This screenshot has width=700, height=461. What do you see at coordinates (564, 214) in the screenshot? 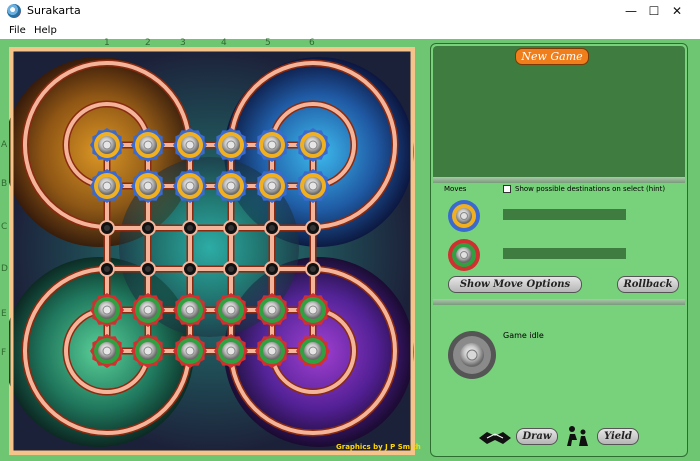
I see `top-player-move-bar` at bounding box center [564, 214].